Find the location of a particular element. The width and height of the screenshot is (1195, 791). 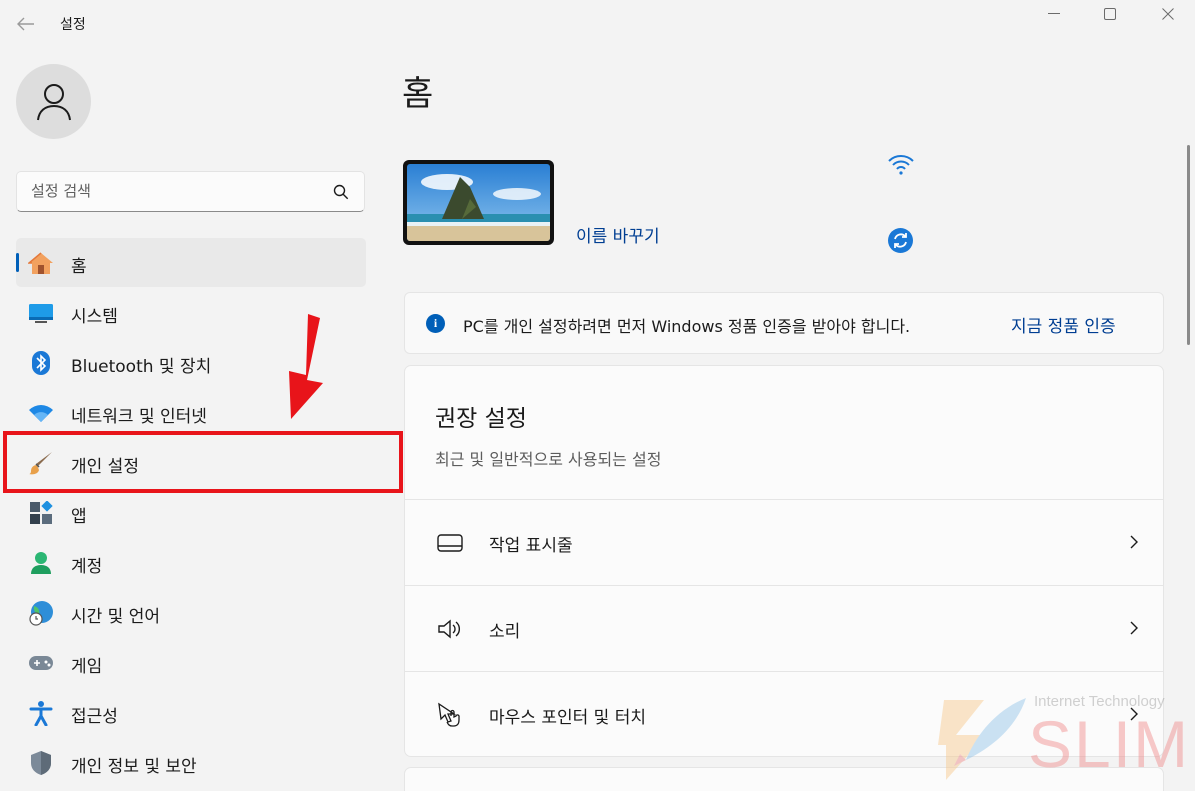

system-icon is located at coordinates (41, 313).